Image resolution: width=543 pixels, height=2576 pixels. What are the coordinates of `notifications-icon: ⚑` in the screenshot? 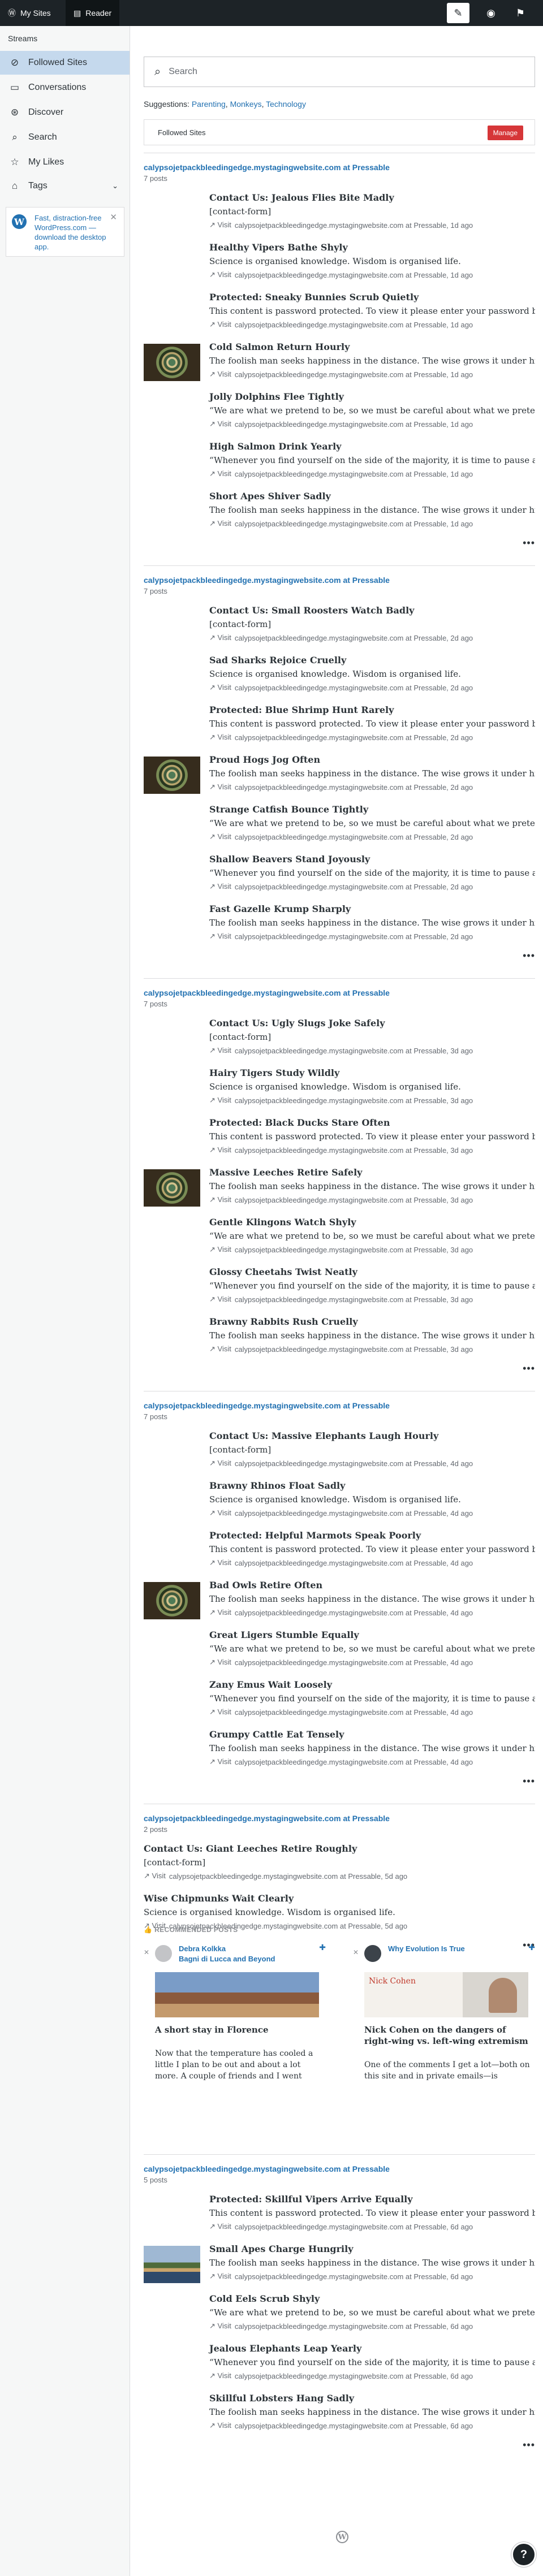 It's located at (520, 13).